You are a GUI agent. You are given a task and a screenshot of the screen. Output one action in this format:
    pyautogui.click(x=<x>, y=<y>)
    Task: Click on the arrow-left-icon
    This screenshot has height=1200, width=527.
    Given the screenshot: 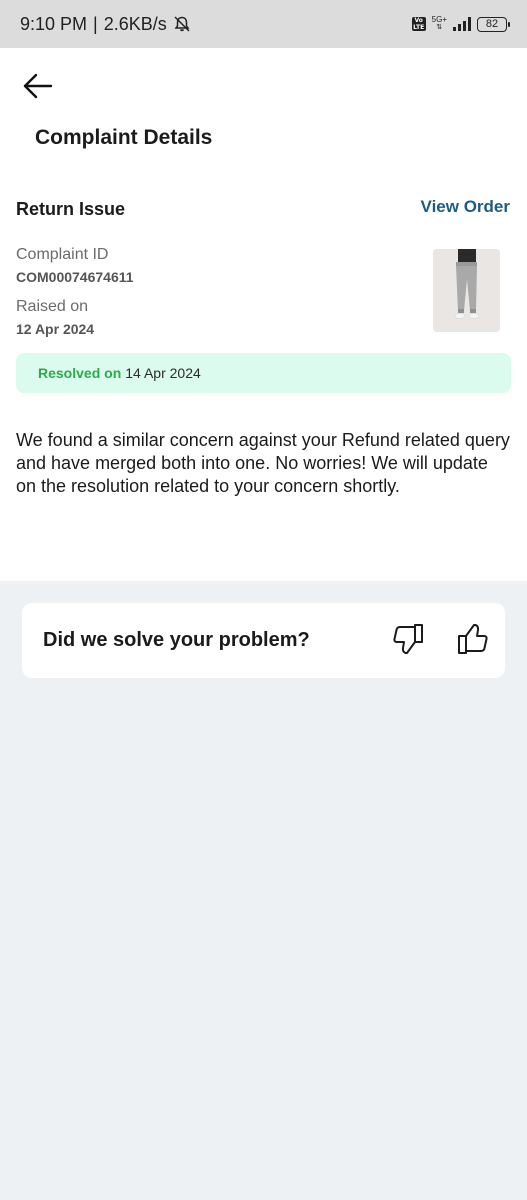 What is the action you would take?
    pyautogui.click(x=38, y=86)
    